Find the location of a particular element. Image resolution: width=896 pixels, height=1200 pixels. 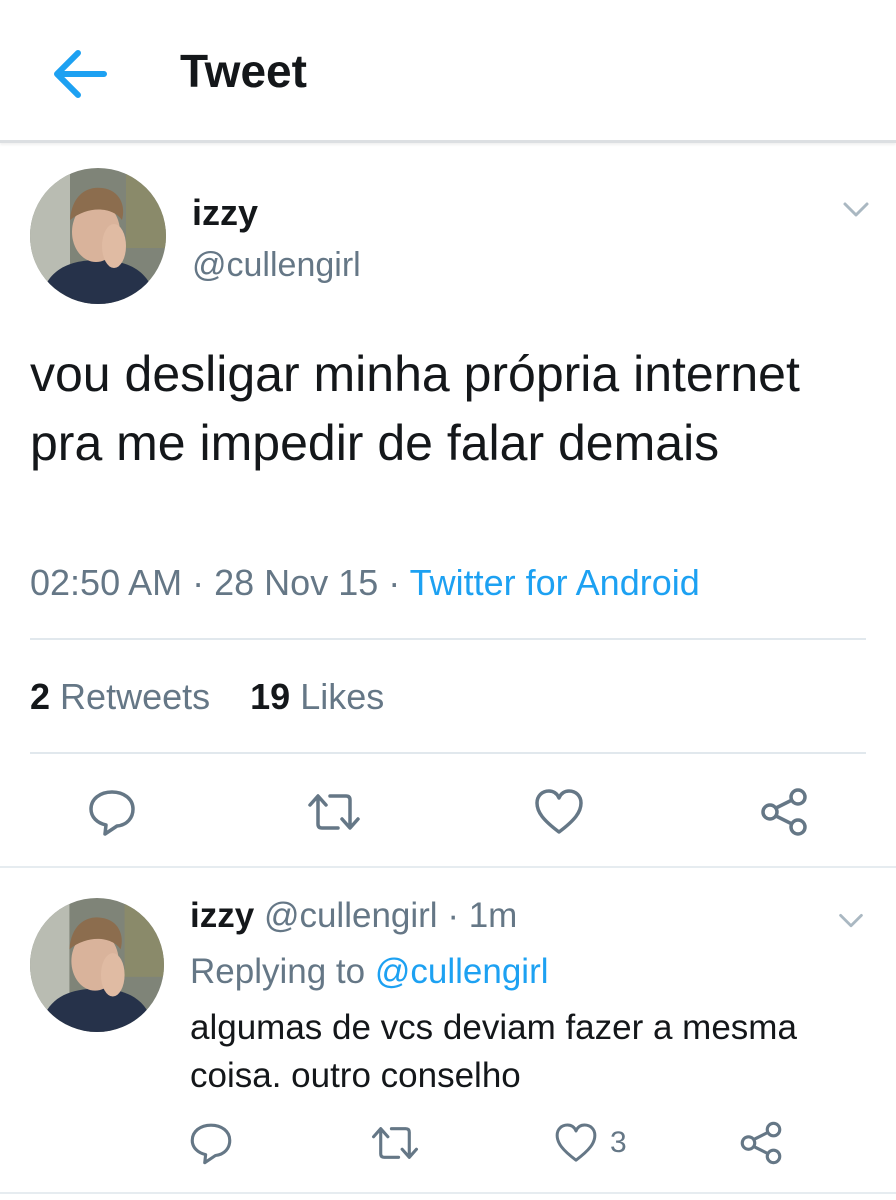

replying-to-mention: @cullengirl is located at coordinates (462, 971).